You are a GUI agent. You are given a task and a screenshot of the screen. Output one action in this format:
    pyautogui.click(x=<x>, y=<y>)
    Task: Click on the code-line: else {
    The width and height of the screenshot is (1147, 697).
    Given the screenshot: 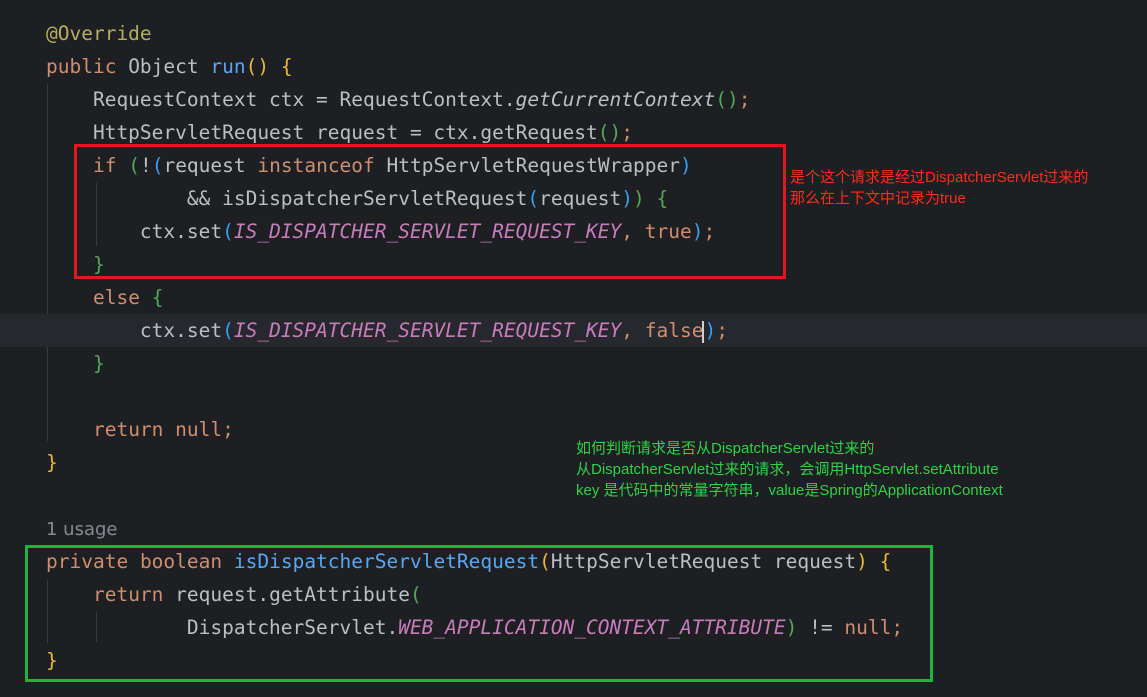 What is the action you would take?
    pyautogui.click(x=573, y=297)
    